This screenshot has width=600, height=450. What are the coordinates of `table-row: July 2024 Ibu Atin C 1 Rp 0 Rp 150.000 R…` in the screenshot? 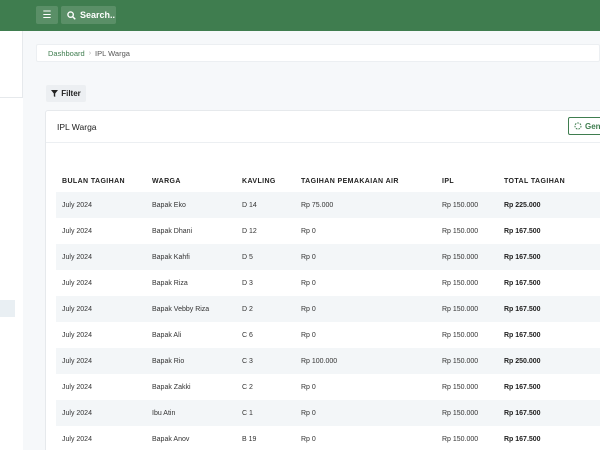 It's located at (328, 413).